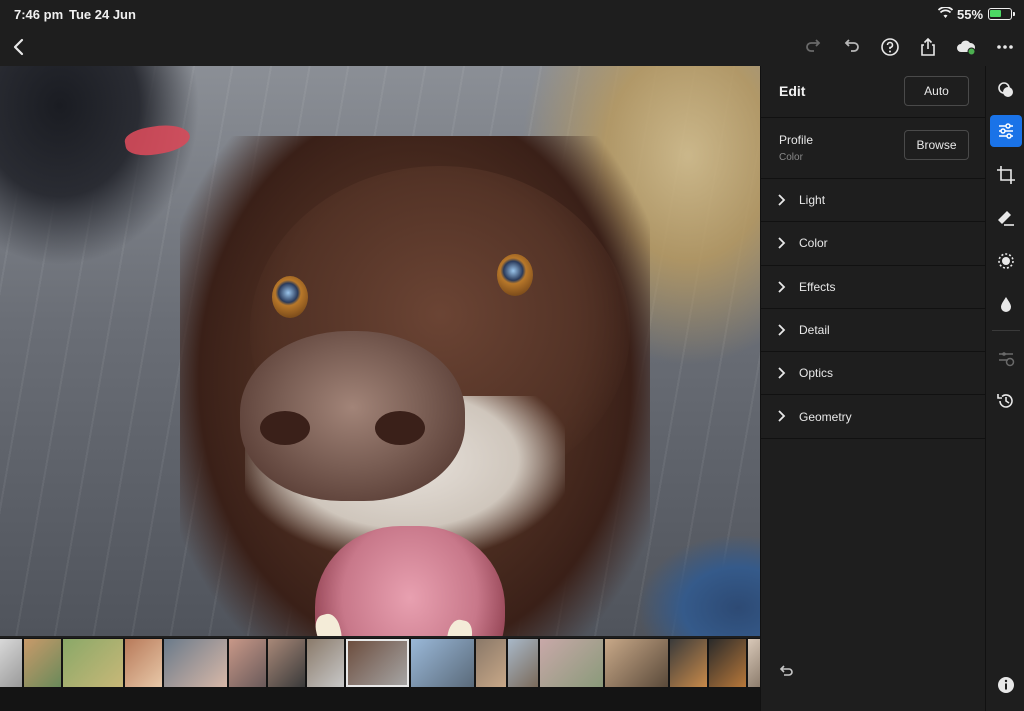  What do you see at coordinates (352, 416) in the screenshot?
I see `photo-dog-nose` at bounding box center [352, 416].